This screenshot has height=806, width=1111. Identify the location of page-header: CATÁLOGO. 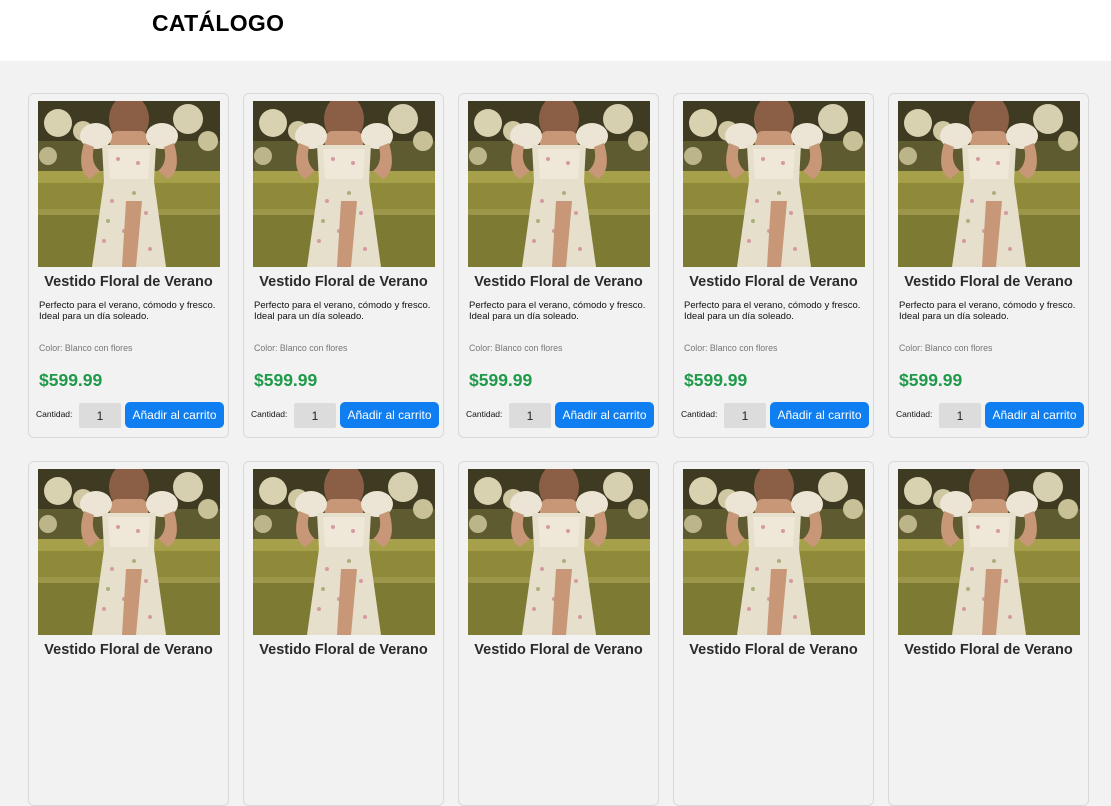
(555, 30).